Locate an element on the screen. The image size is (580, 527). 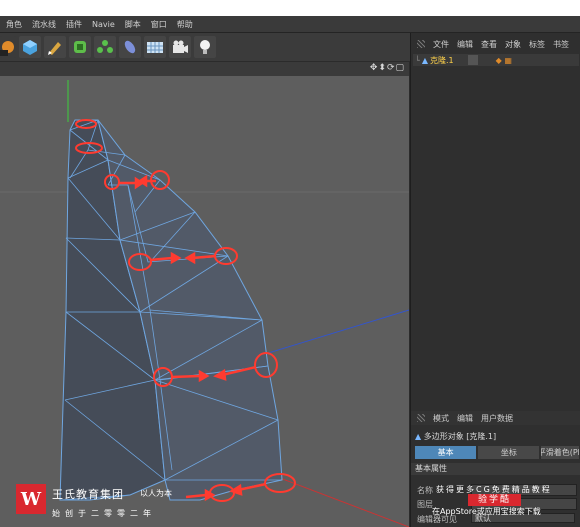
cube-icon is located at coordinates (30, 47).